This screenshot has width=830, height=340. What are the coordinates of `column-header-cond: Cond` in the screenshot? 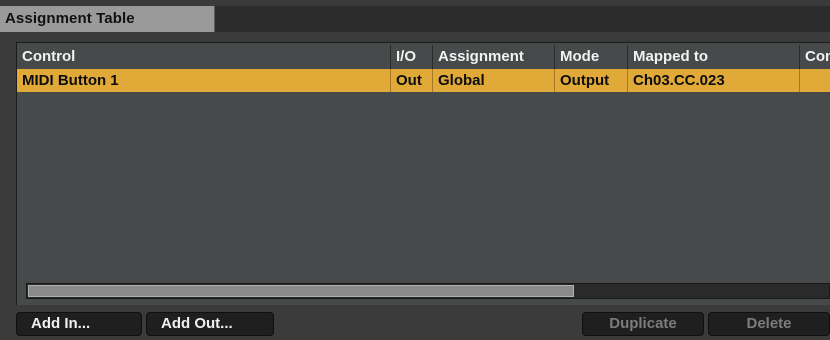 It's located at (815, 57).